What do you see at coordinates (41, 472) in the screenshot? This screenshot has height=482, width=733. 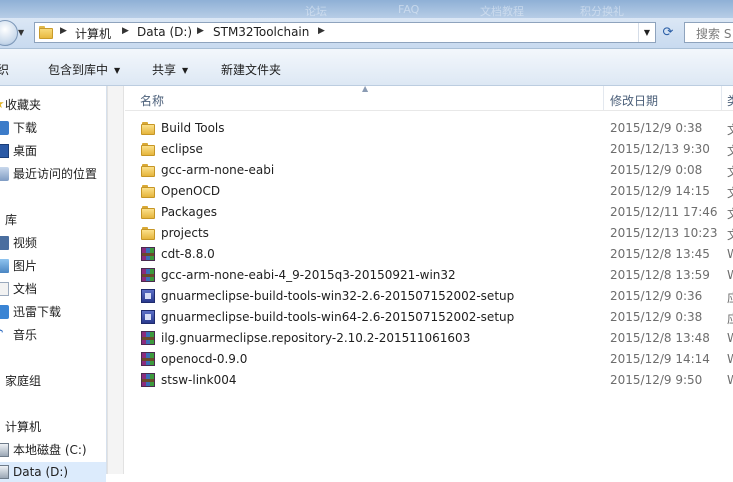 I see `sidebar-item-label: Data (D:)` at bounding box center [41, 472].